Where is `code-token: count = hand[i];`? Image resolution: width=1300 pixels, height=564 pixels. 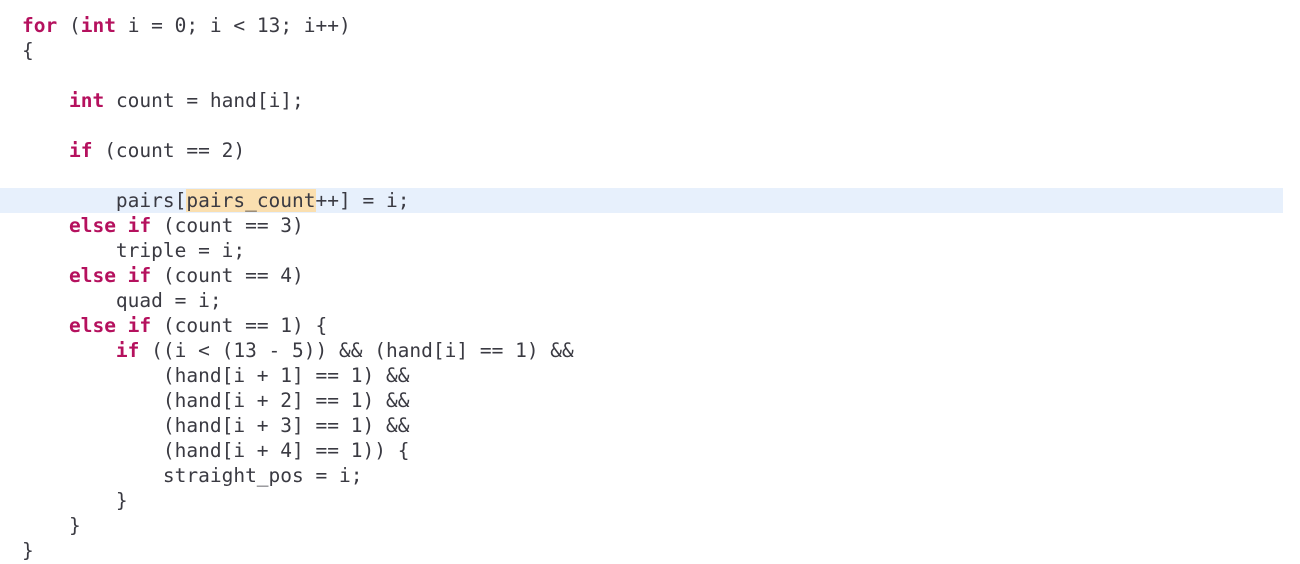 code-token: count = hand[i]; is located at coordinates (204, 100).